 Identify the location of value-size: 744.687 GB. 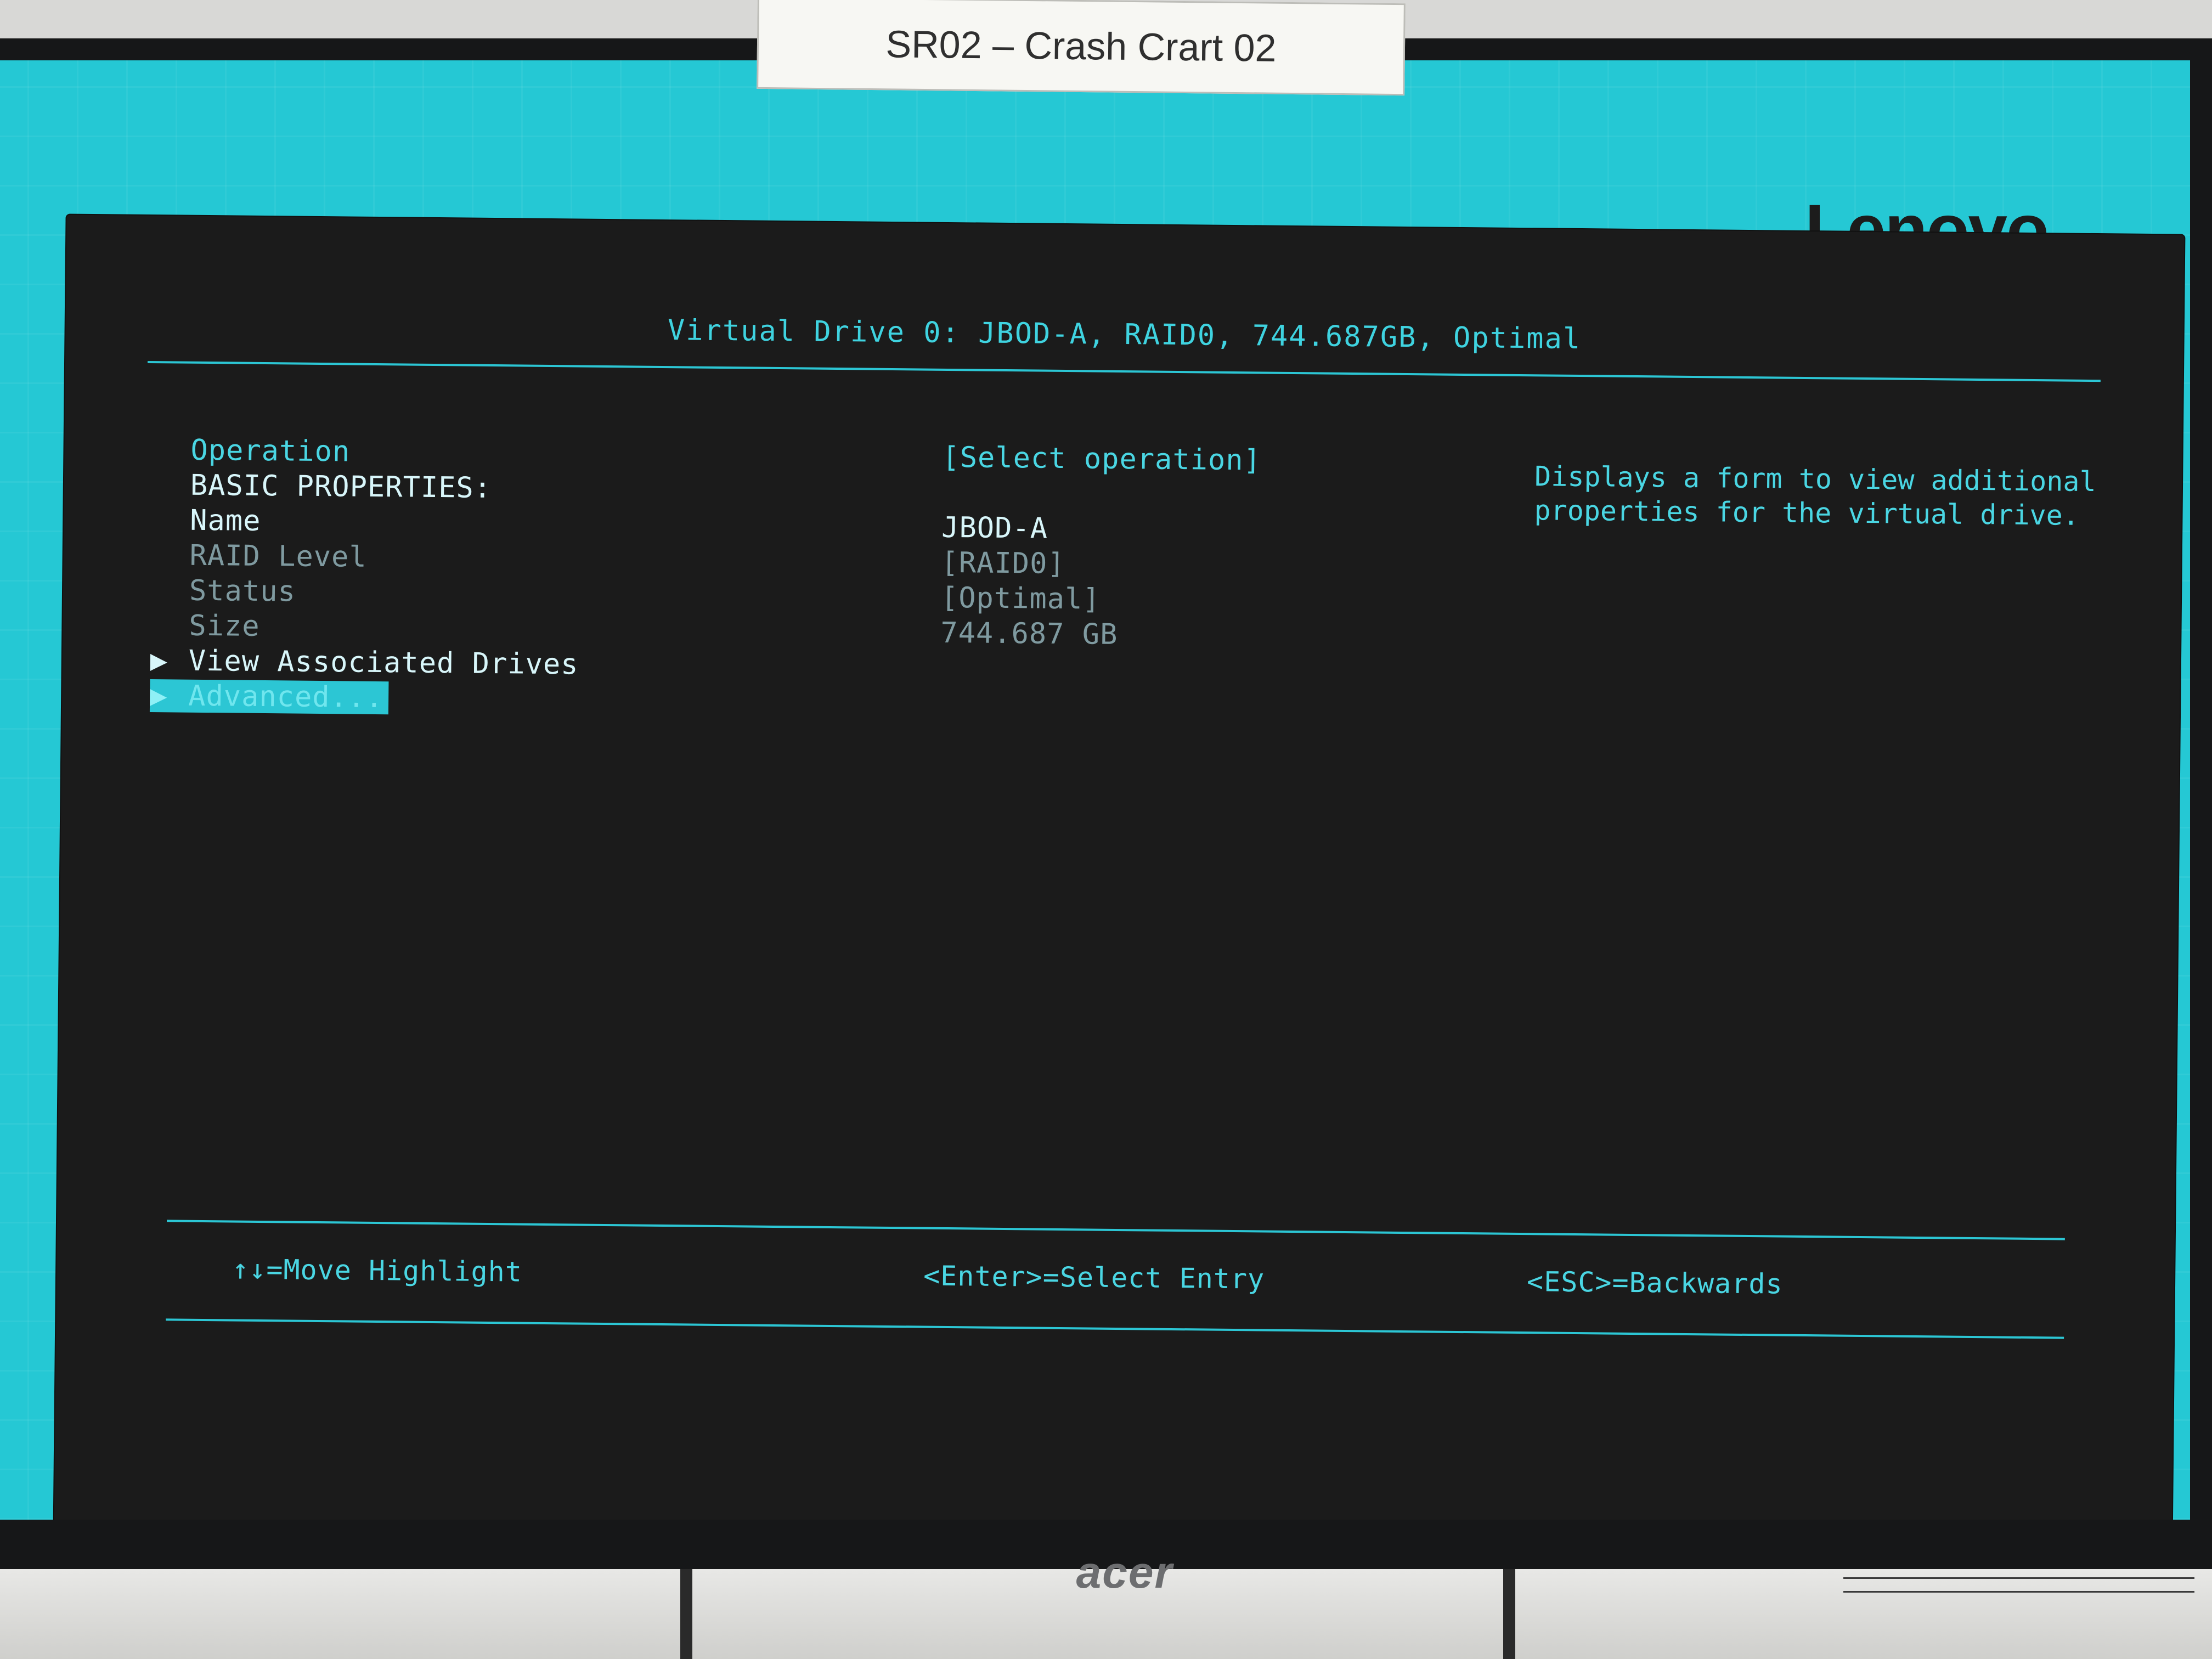
(1029, 634).